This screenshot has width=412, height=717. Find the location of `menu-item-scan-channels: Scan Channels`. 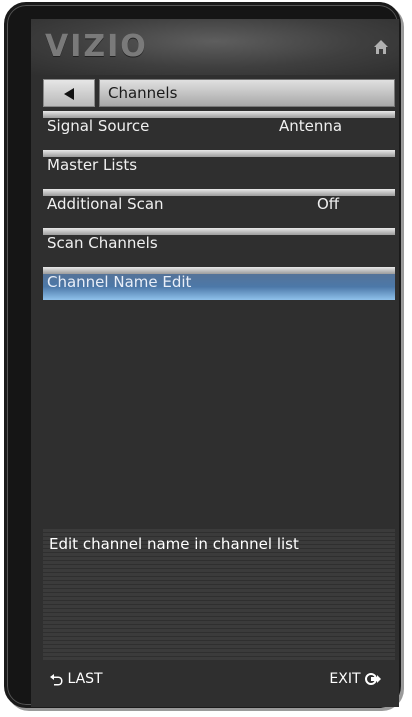

menu-item-scan-channels: Scan Channels is located at coordinates (219, 244).